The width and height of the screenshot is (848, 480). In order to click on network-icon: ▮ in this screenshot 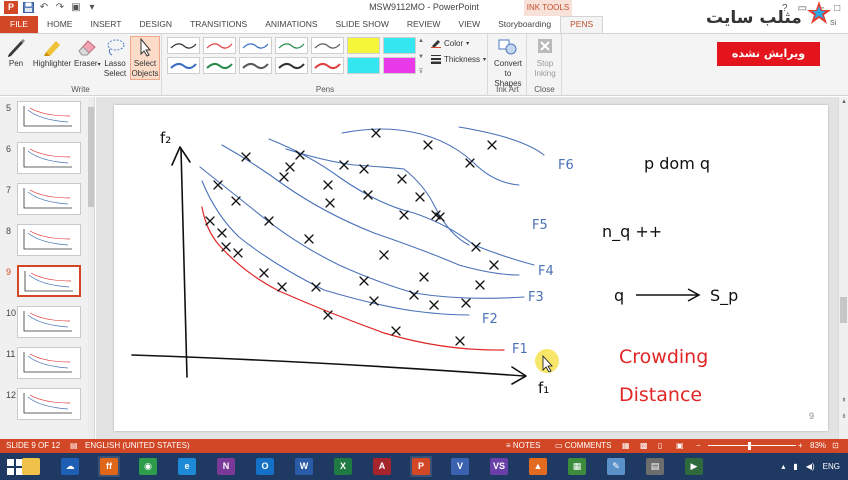, I will do `click(795, 466)`.